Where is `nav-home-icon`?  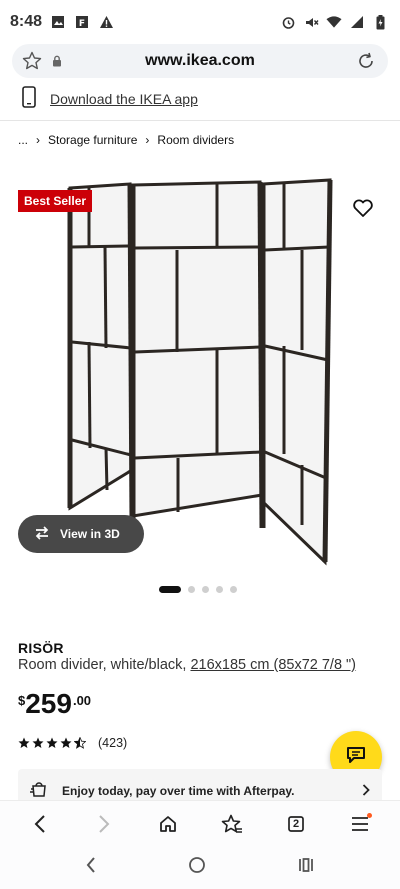 nav-home-icon is located at coordinates (197, 865).